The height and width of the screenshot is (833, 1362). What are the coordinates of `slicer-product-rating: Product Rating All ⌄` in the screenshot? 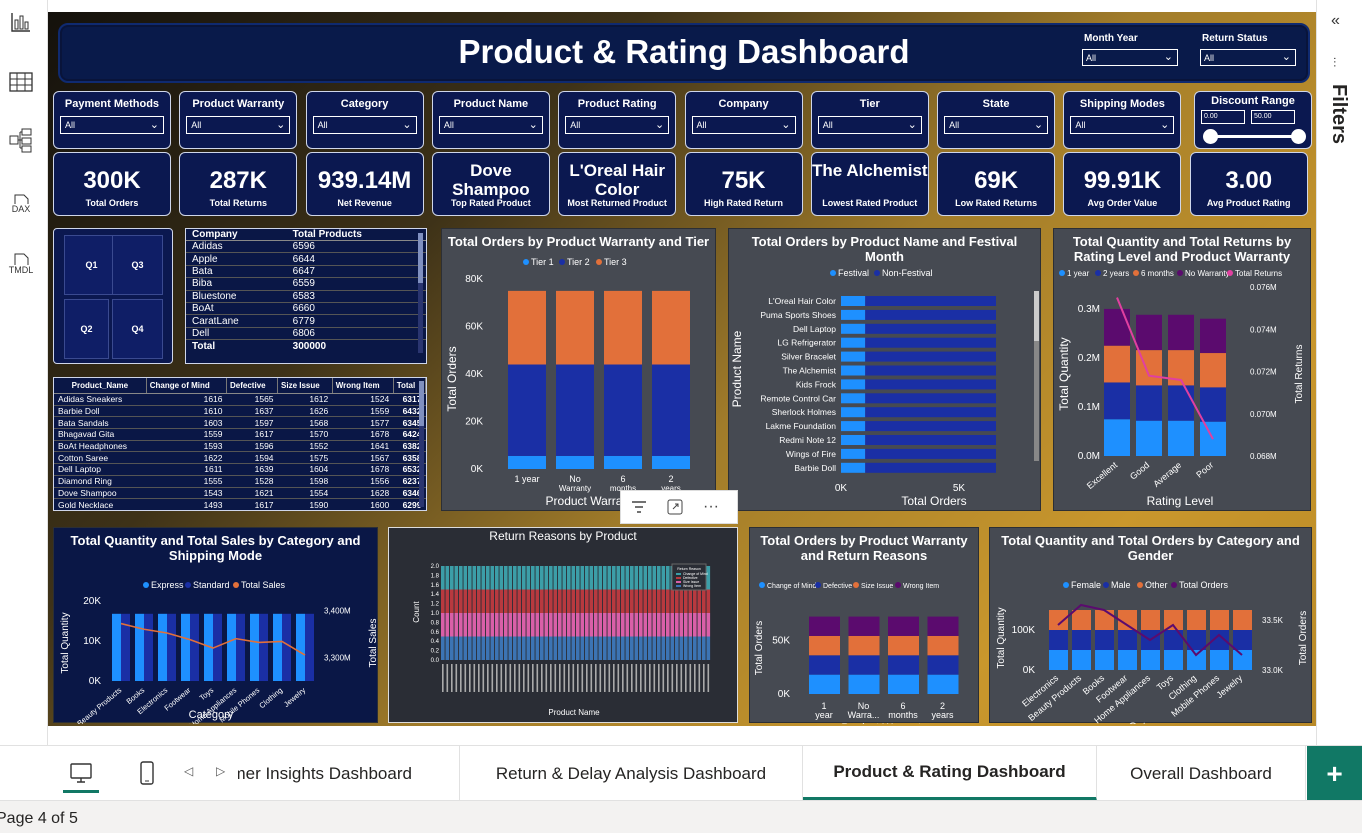 It's located at (617, 120).